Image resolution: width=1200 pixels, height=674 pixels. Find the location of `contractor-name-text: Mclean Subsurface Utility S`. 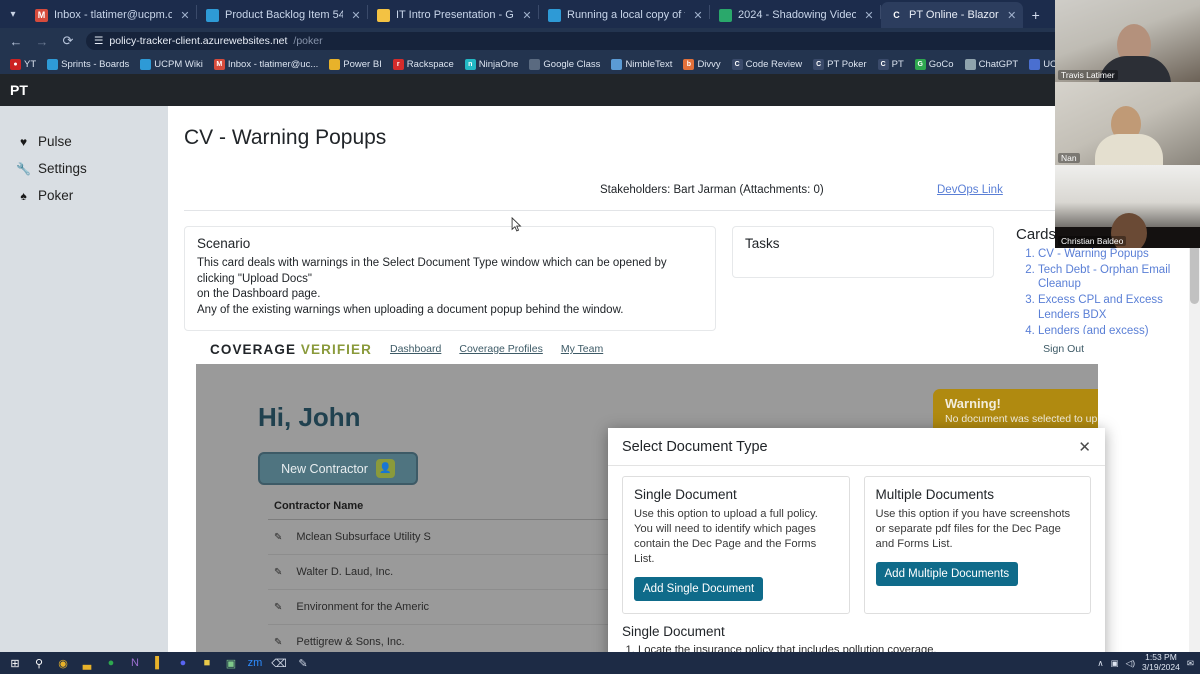

contractor-name-text: Mclean Subsurface Utility S is located at coordinates (363, 537).